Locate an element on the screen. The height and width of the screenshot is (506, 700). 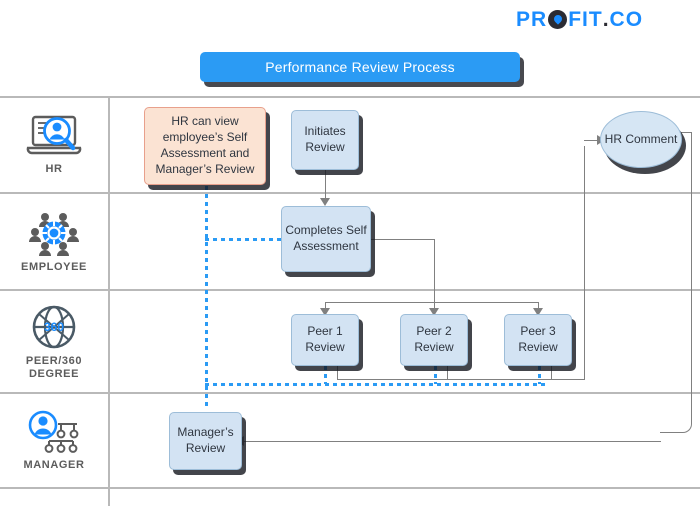
laptop-person-search-icon is located at coordinates (54, 135).